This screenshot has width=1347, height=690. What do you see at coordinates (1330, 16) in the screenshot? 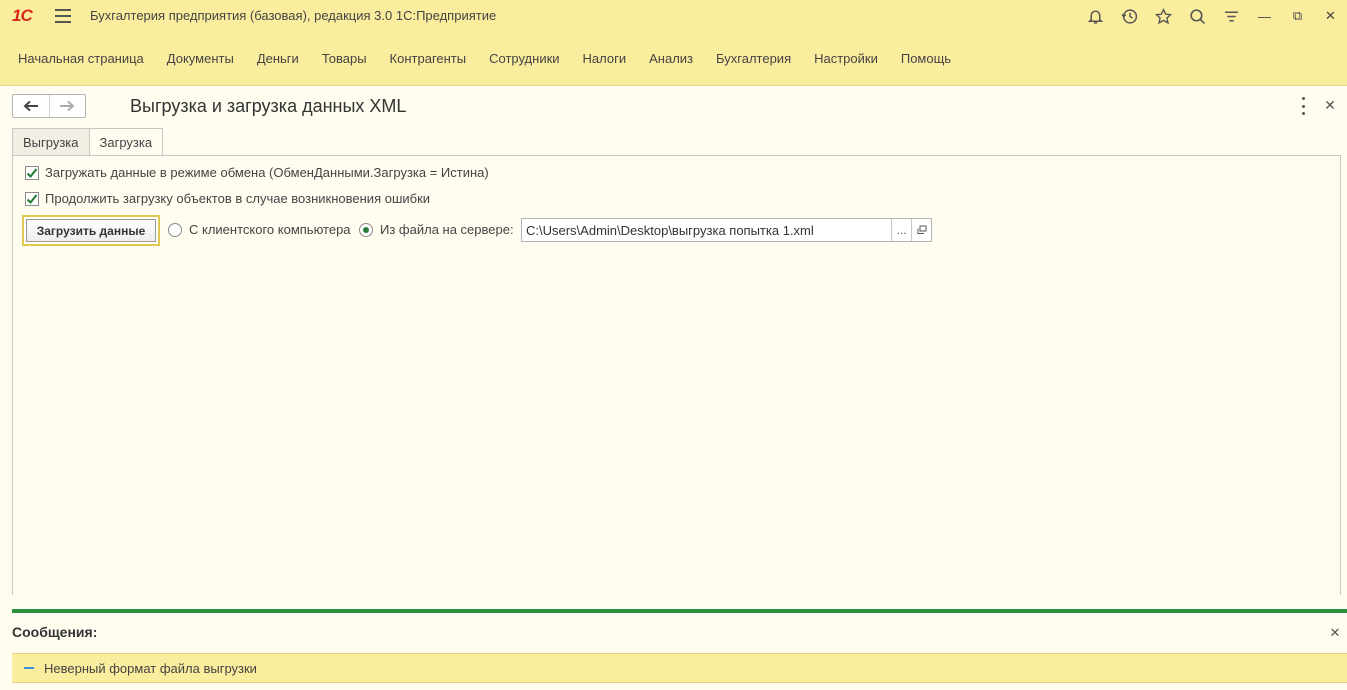
I see `close-window-button: ✕` at bounding box center [1330, 16].